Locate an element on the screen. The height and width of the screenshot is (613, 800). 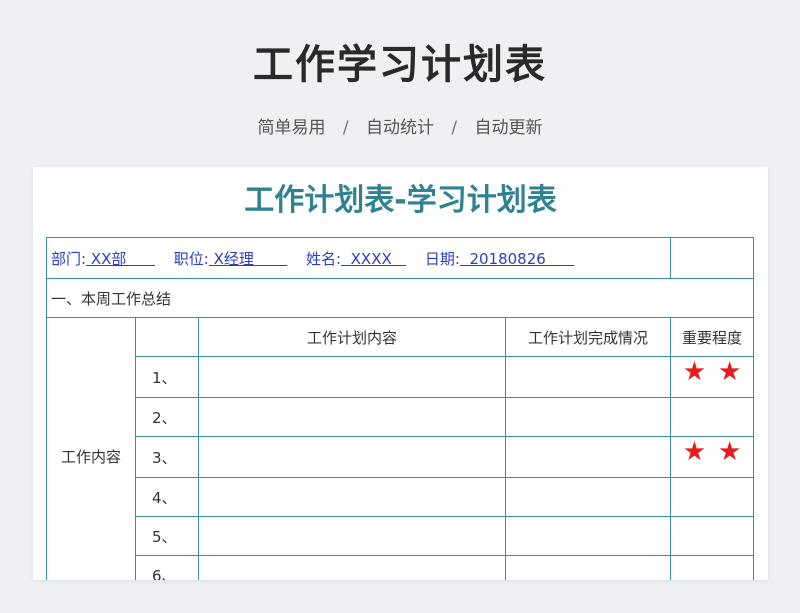
dept-label: 部门: is located at coordinates (69, 258).